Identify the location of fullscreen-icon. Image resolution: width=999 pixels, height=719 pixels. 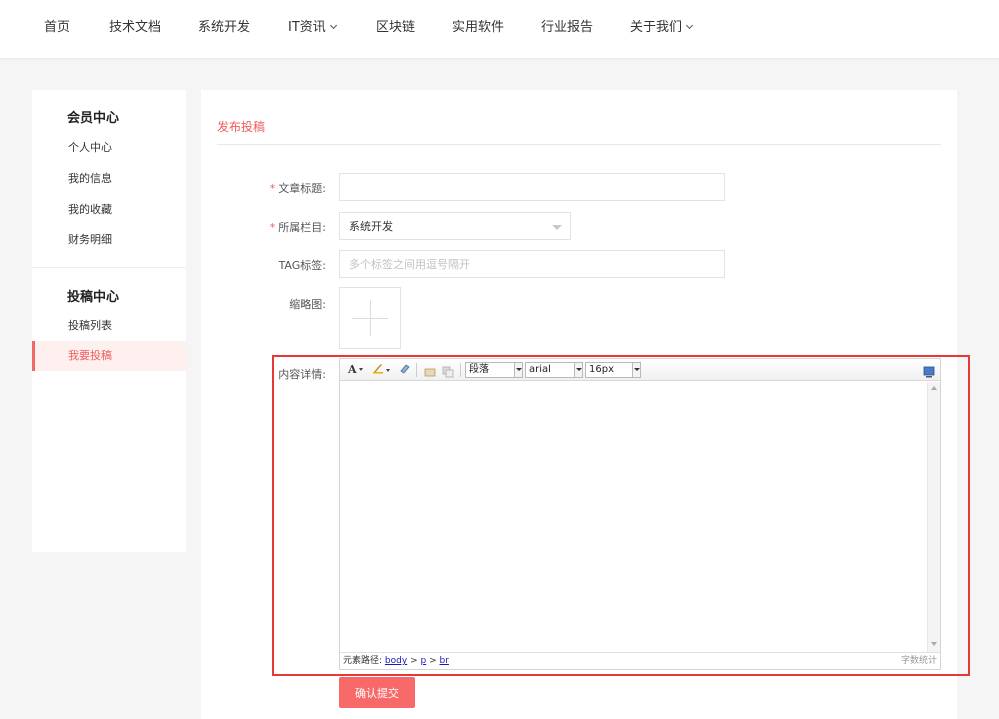
(929, 370).